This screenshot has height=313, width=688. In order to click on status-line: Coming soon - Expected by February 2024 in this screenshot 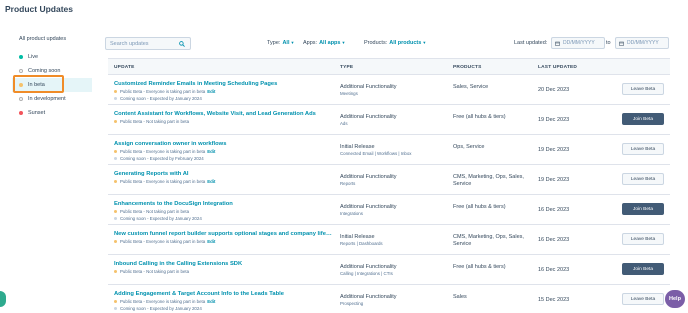, I will do `click(224, 158)`.